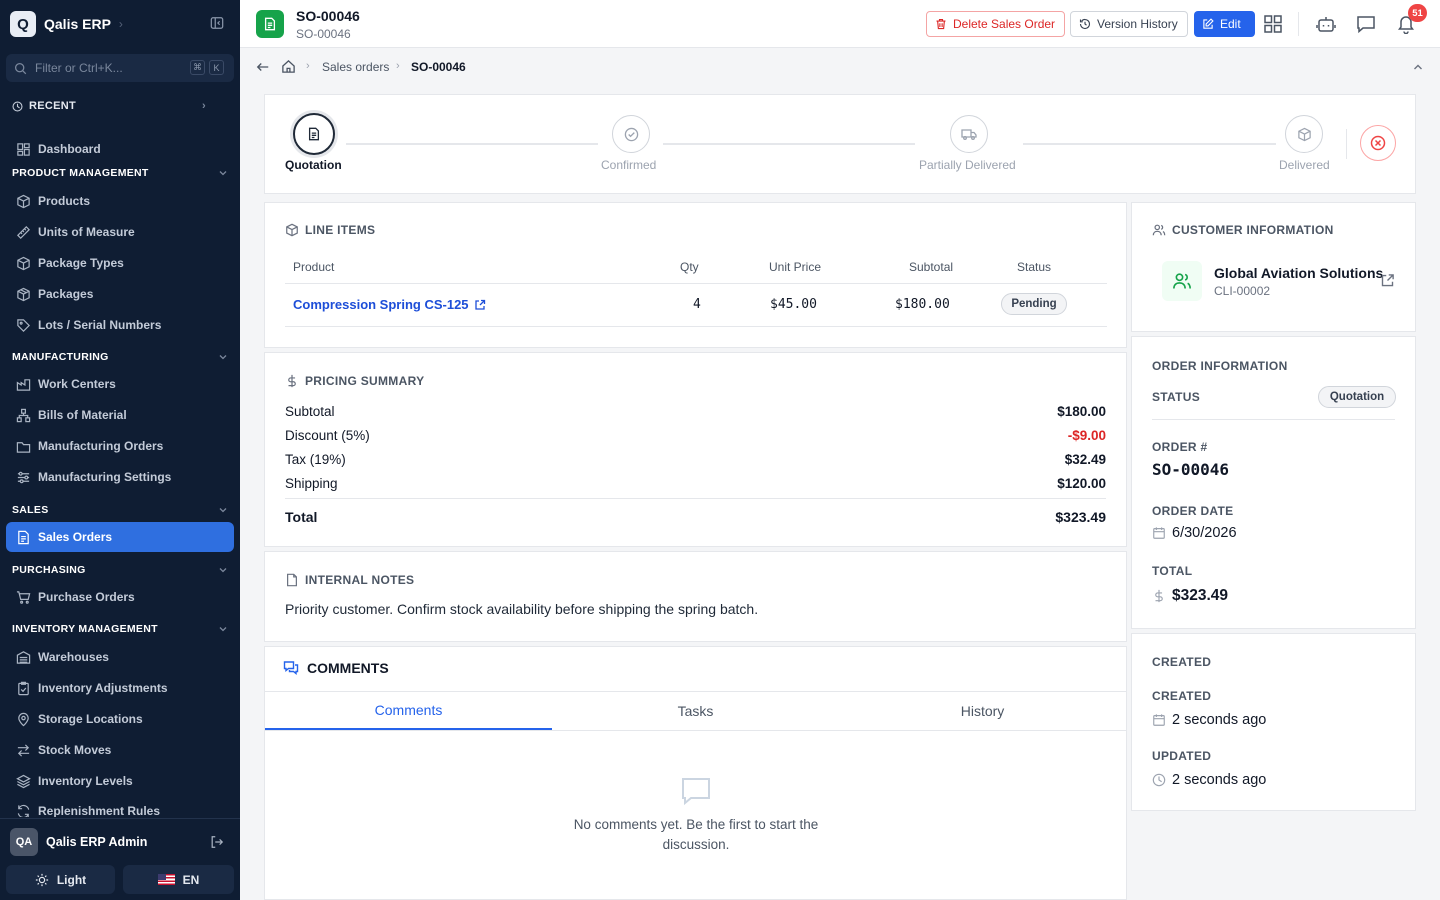 This screenshot has width=1440, height=900. I want to click on step-delivered, so click(1304, 134).